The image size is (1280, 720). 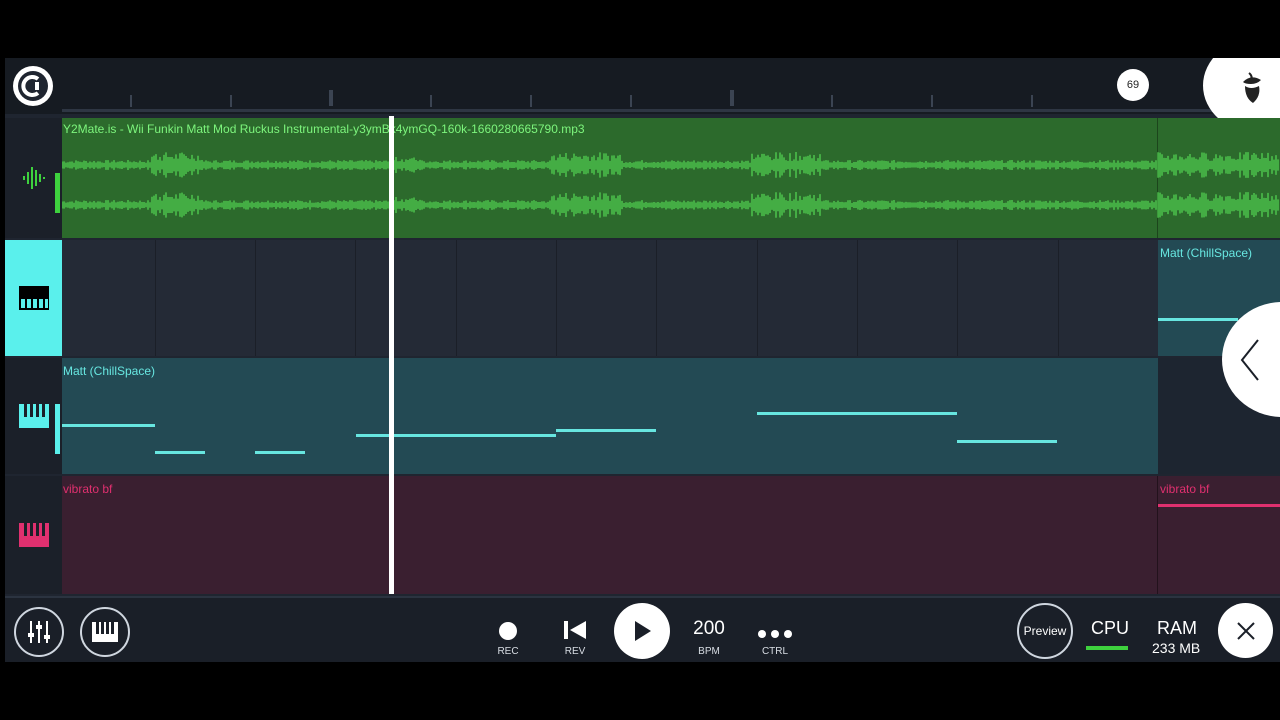 I want to click on chevron-left-icon, so click(x=1249, y=360).